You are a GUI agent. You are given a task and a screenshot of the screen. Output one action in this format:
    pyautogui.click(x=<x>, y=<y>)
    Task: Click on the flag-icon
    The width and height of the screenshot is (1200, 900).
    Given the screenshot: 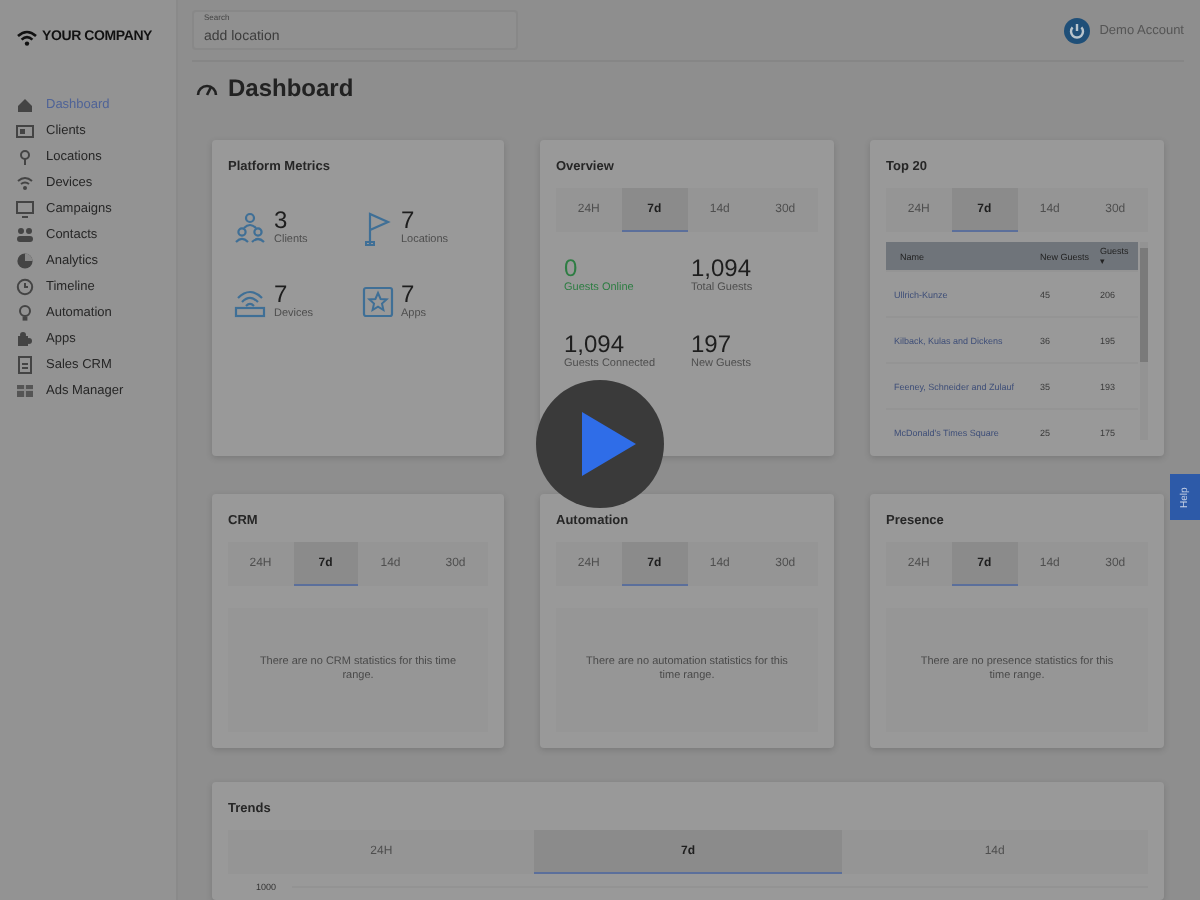 What is the action you would take?
    pyautogui.click(x=377, y=229)
    